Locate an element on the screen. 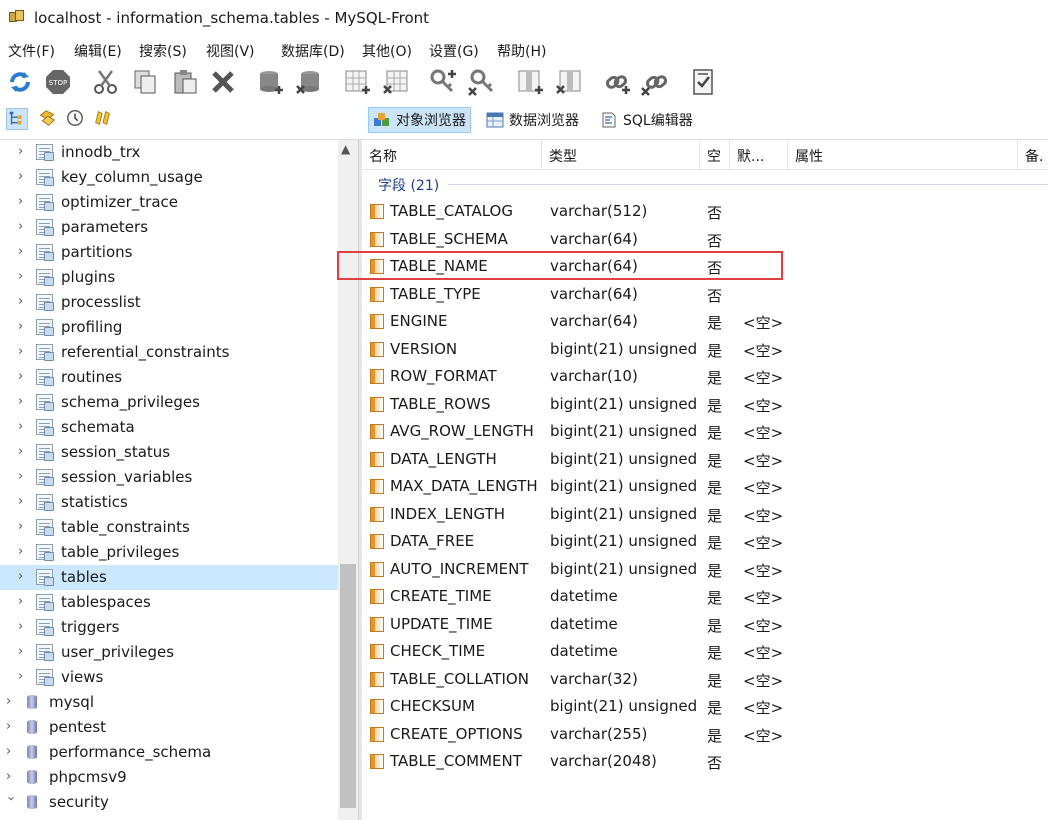 The width and height of the screenshot is (1048, 820). copy-icon is located at coordinates (145, 82).